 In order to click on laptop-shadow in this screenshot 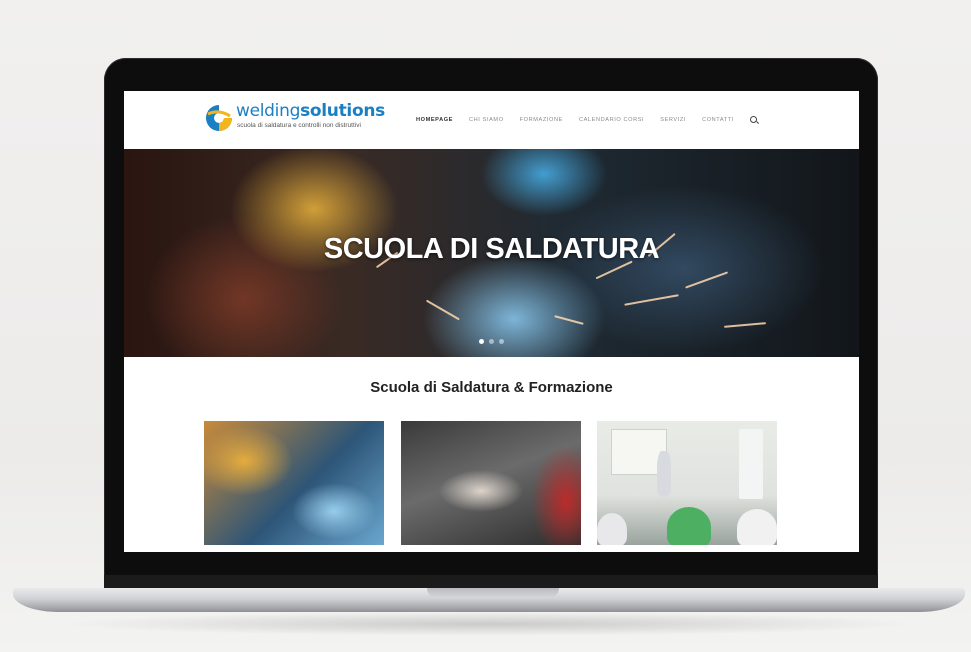, I will do `click(490, 624)`.